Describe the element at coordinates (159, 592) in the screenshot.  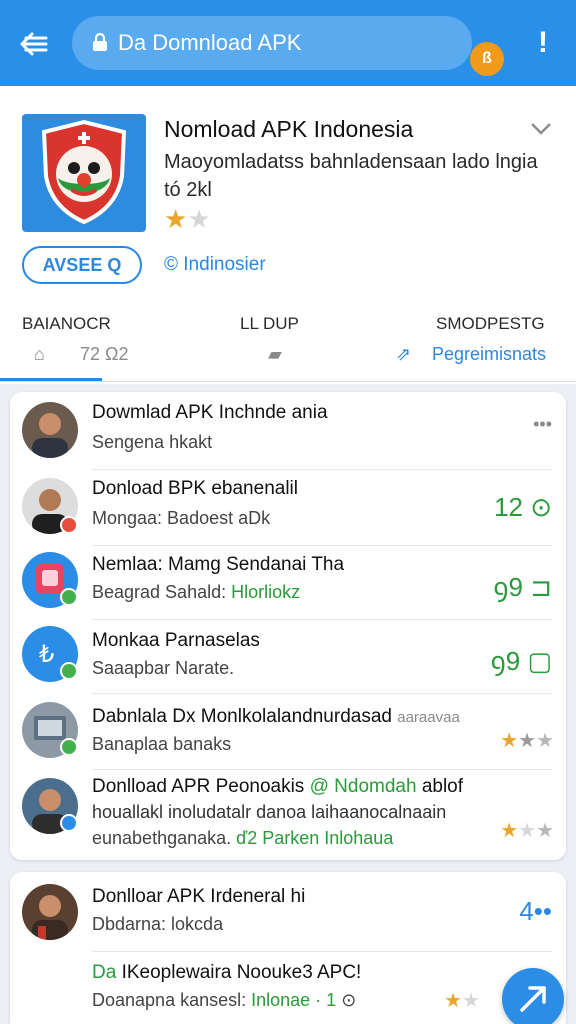
I see `item-subtitle-text: Beagrad Sahald:` at that location.